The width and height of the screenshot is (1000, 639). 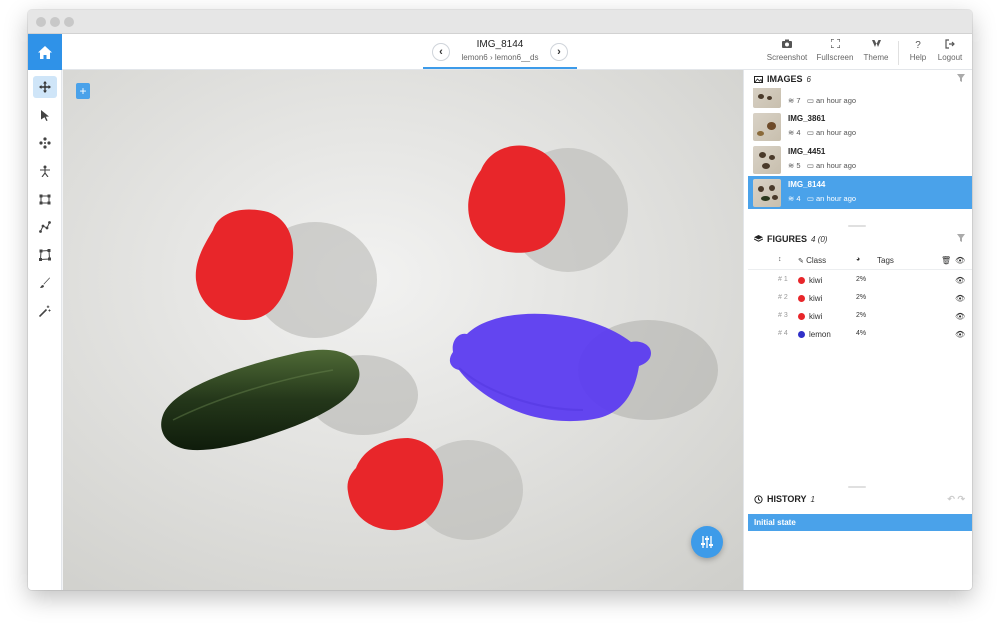 What do you see at coordinates (858, 239) in the screenshot?
I see `figures-section-header: FIGURES 4 (0)` at bounding box center [858, 239].